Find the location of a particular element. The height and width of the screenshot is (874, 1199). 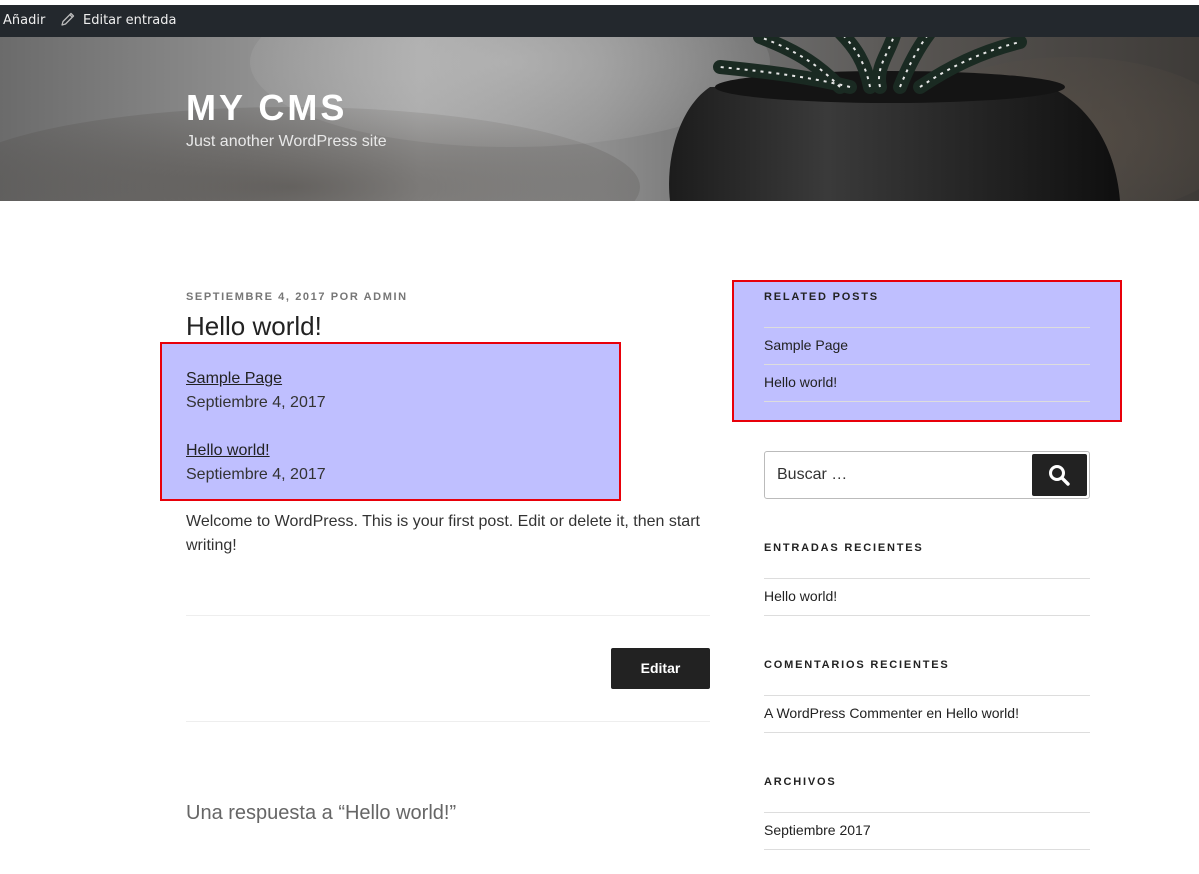

related-post-item: Sample Page is located at coordinates (234, 379).